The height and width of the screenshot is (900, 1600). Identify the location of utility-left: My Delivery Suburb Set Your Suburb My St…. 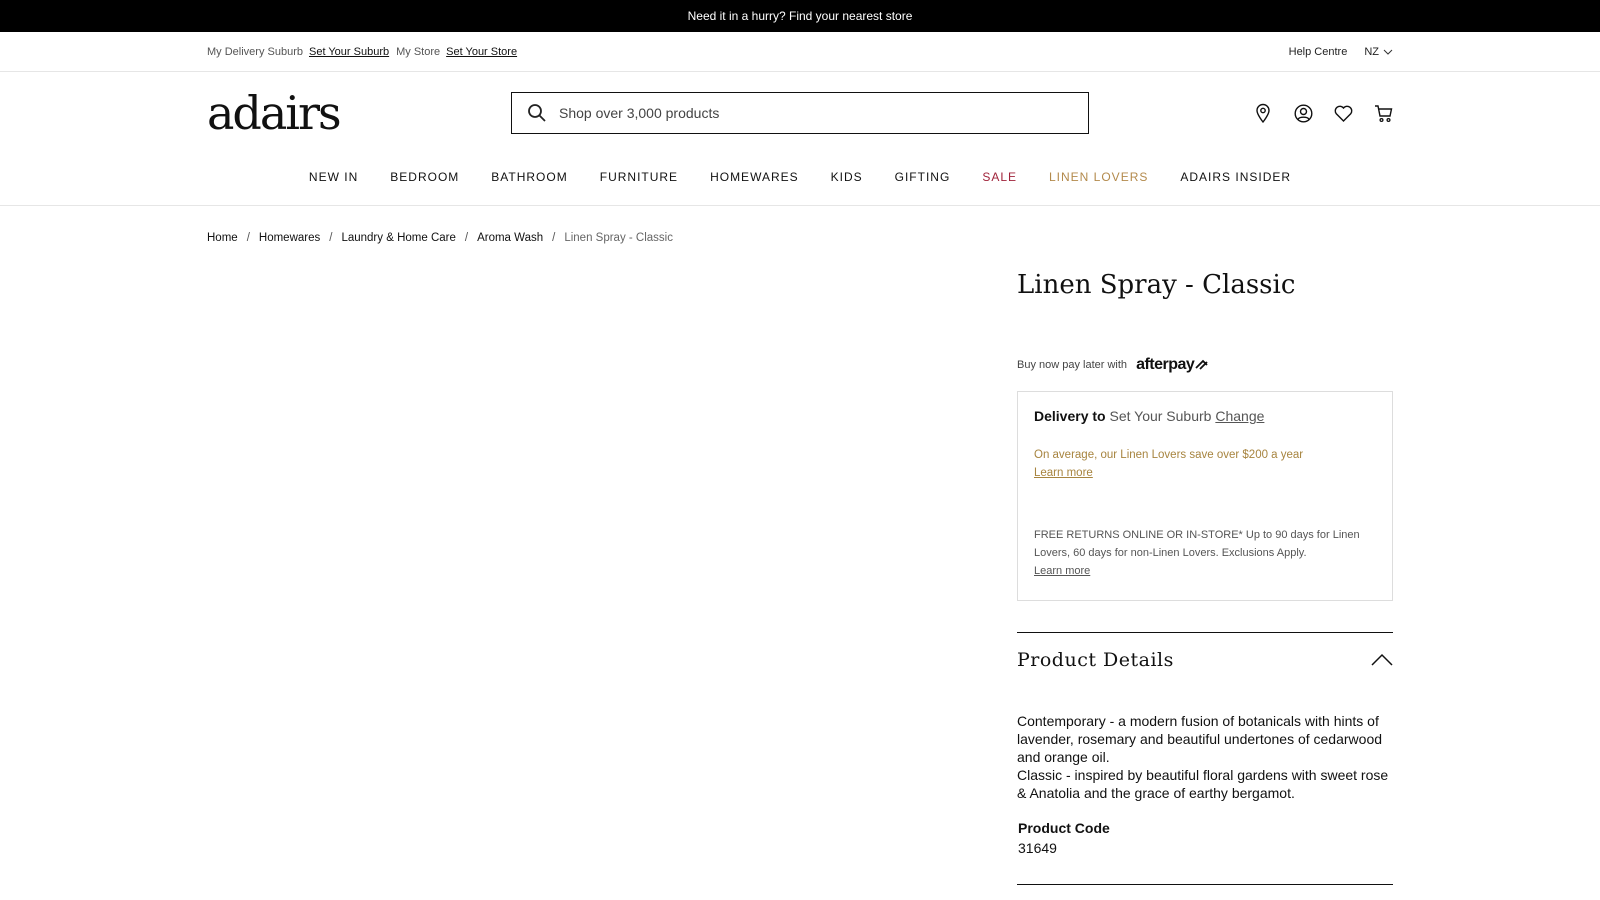
(365, 52).